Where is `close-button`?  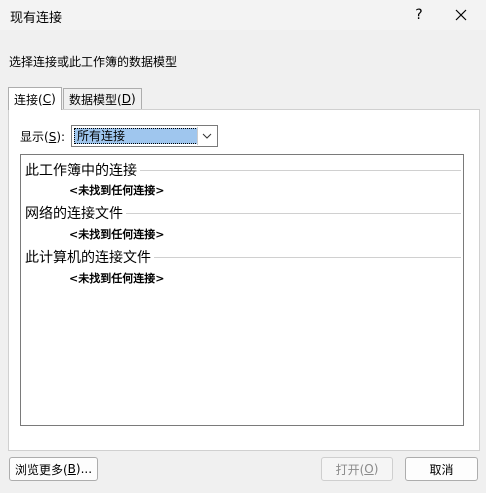 close-button is located at coordinates (461, 15).